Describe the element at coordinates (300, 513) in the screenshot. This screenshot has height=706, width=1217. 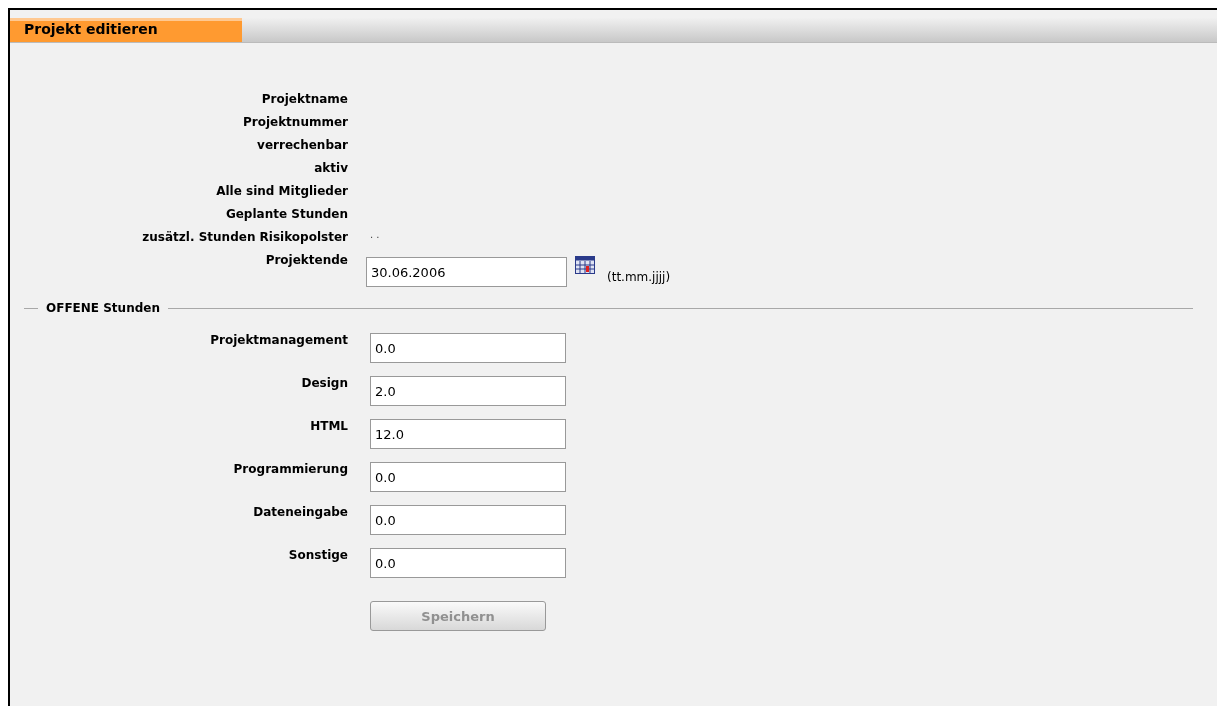
I see `hours-label: Dateneingabe` at that location.